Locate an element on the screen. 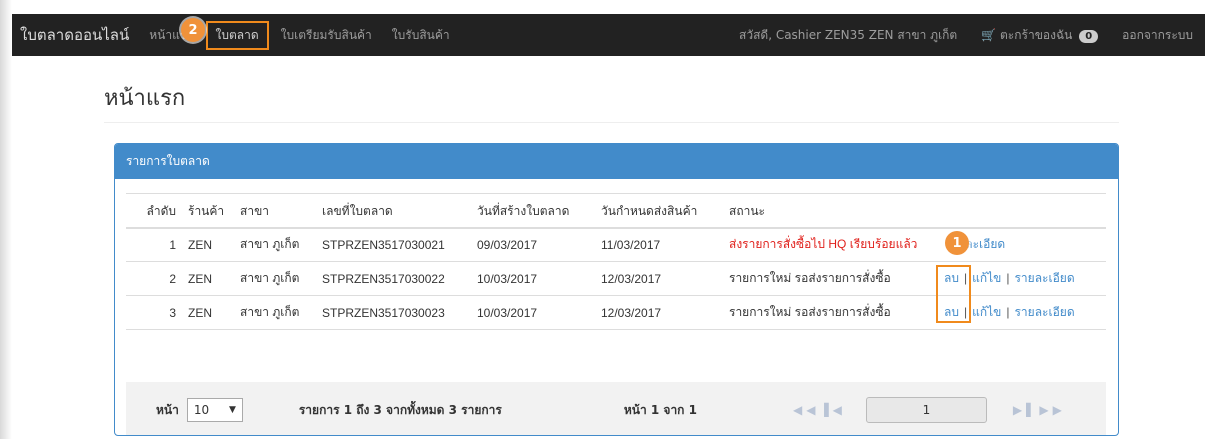 This screenshot has height=439, width=1205. cell-doc-no: STPRZEN3517030021 is located at coordinates (395, 244).